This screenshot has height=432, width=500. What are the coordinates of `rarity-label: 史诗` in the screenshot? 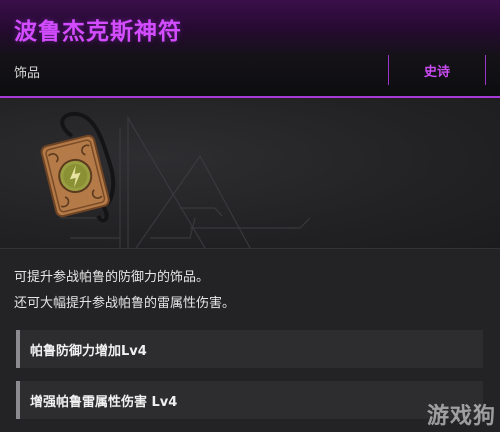 It's located at (436, 72).